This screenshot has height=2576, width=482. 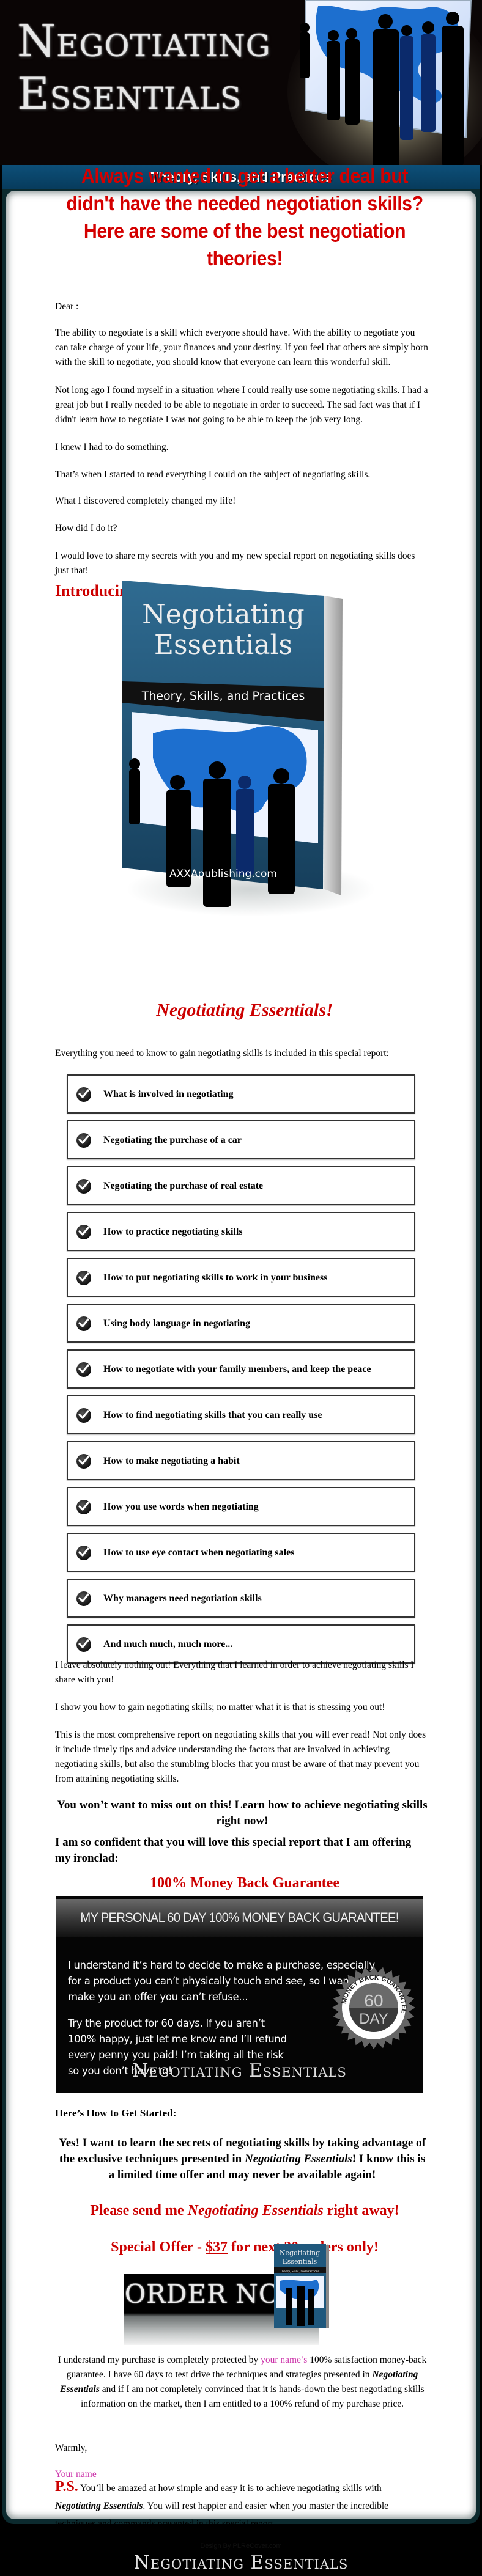 I want to click on checklist-item: What is involved in negotiating, so click(x=241, y=1094).